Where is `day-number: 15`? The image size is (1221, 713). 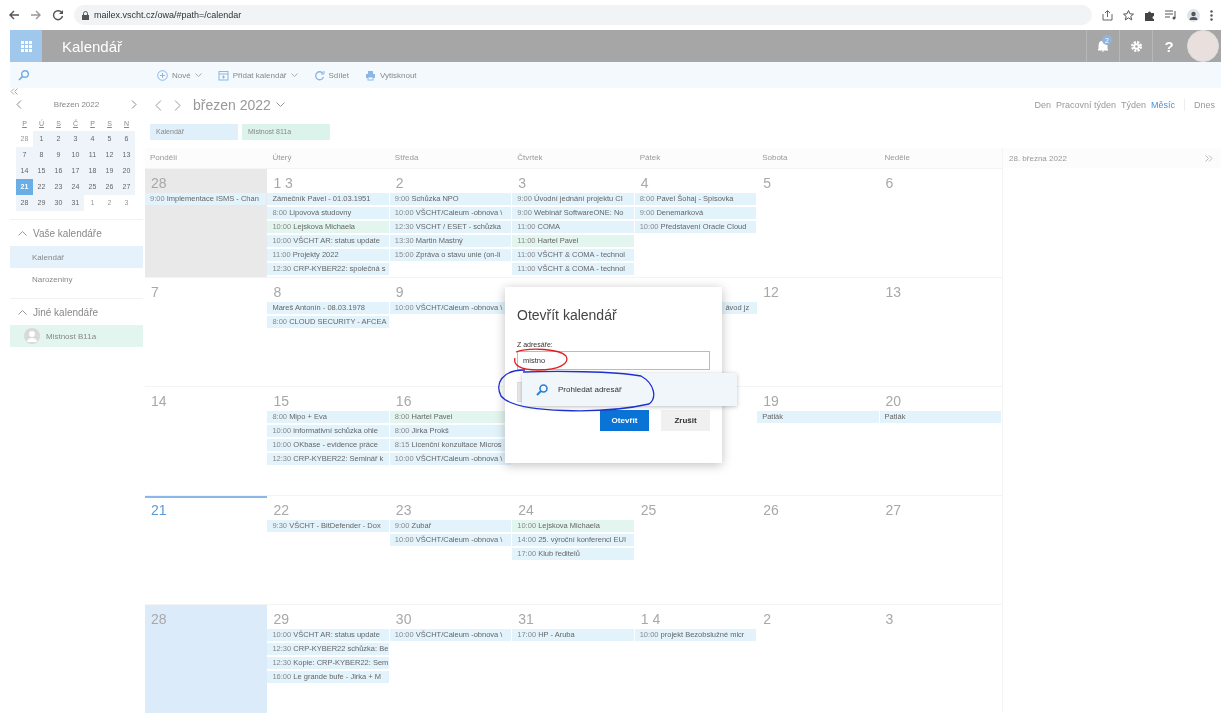 day-number: 15 is located at coordinates (281, 401).